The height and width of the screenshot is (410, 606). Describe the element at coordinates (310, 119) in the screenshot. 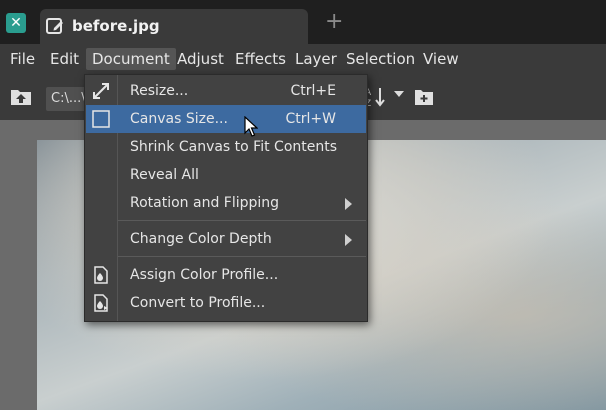

I see `menu-item-shortcut: Ctrl+W` at that location.